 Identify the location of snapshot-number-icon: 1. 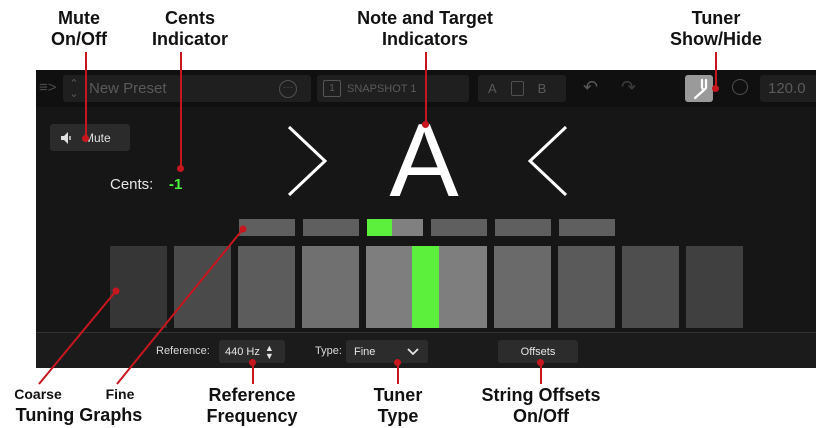
(332, 88).